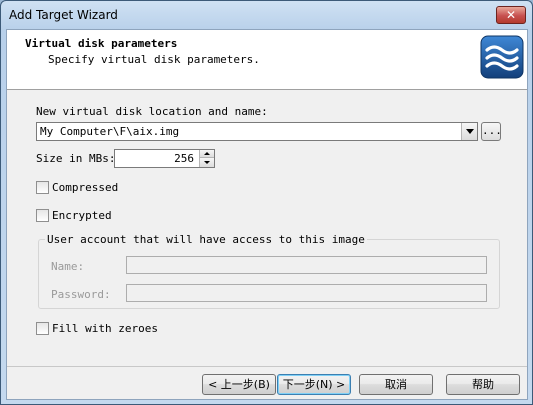 The image size is (533, 405). What do you see at coordinates (206, 162) in the screenshot?
I see `spin-down-icon` at bounding box center [206, 162].